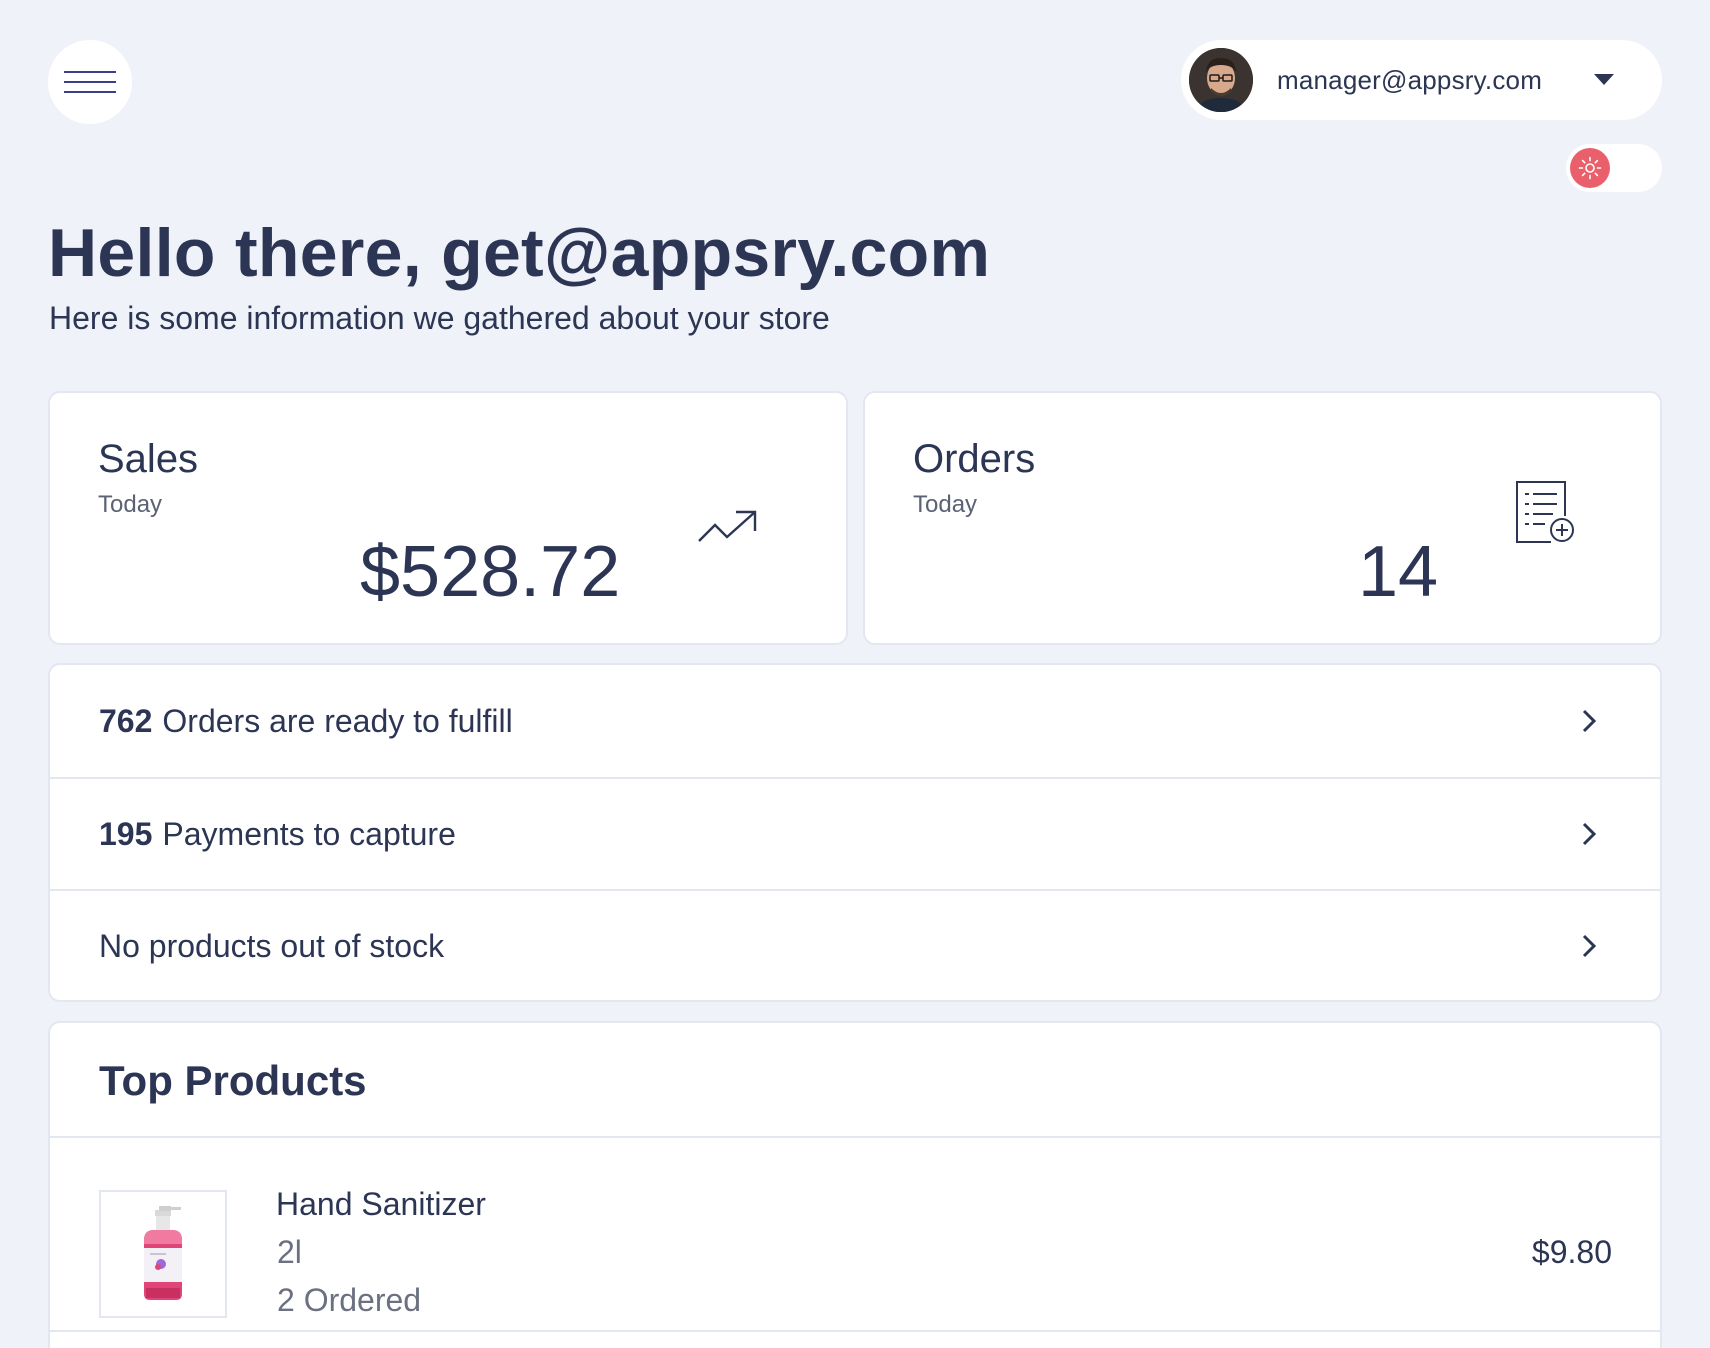 This screenshot has height=1348, width=1710. I want to click on summary-label: Orders are ready to fulfill, so click(337, 720).